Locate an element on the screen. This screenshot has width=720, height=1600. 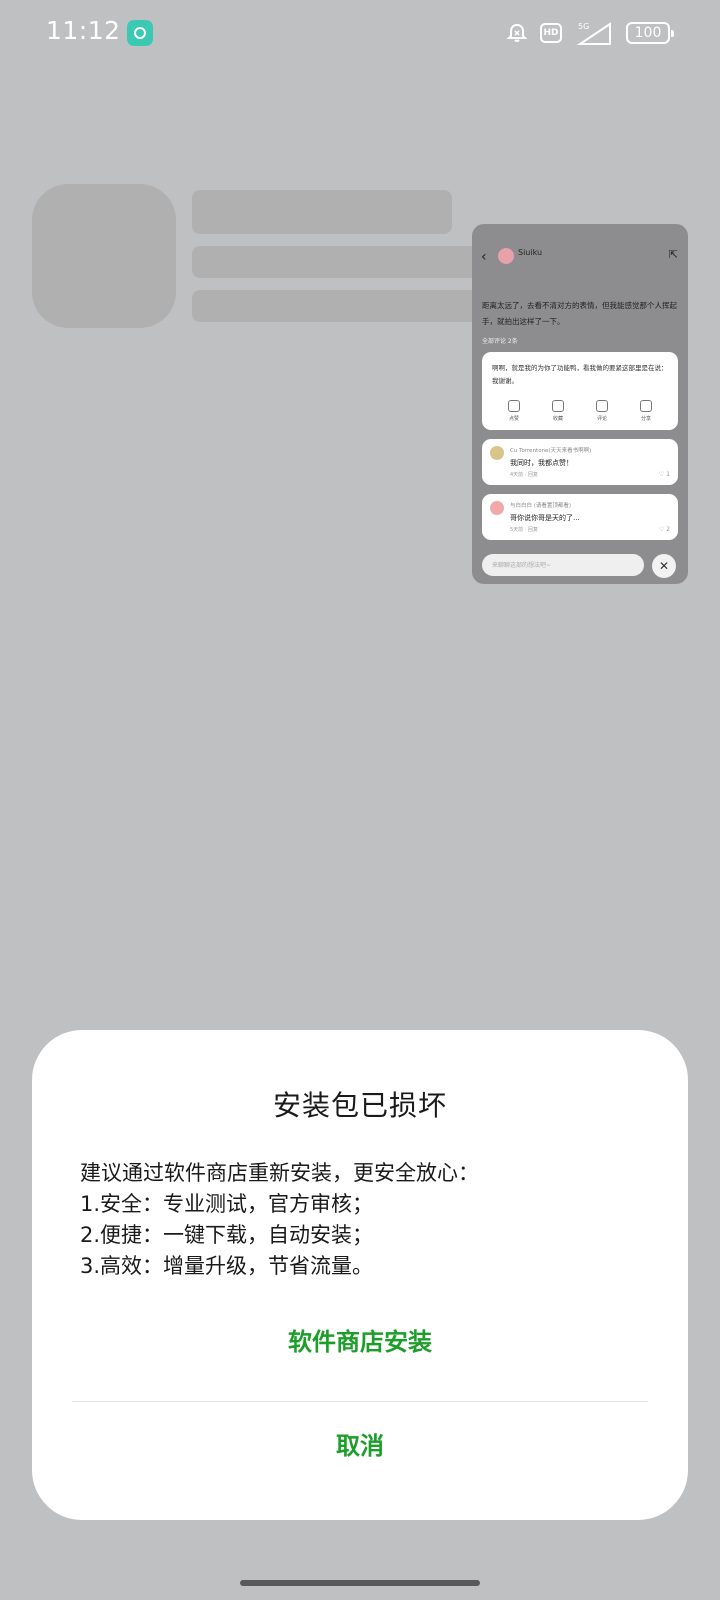
battery-icon: 100 is located at coordinates (650, 33).